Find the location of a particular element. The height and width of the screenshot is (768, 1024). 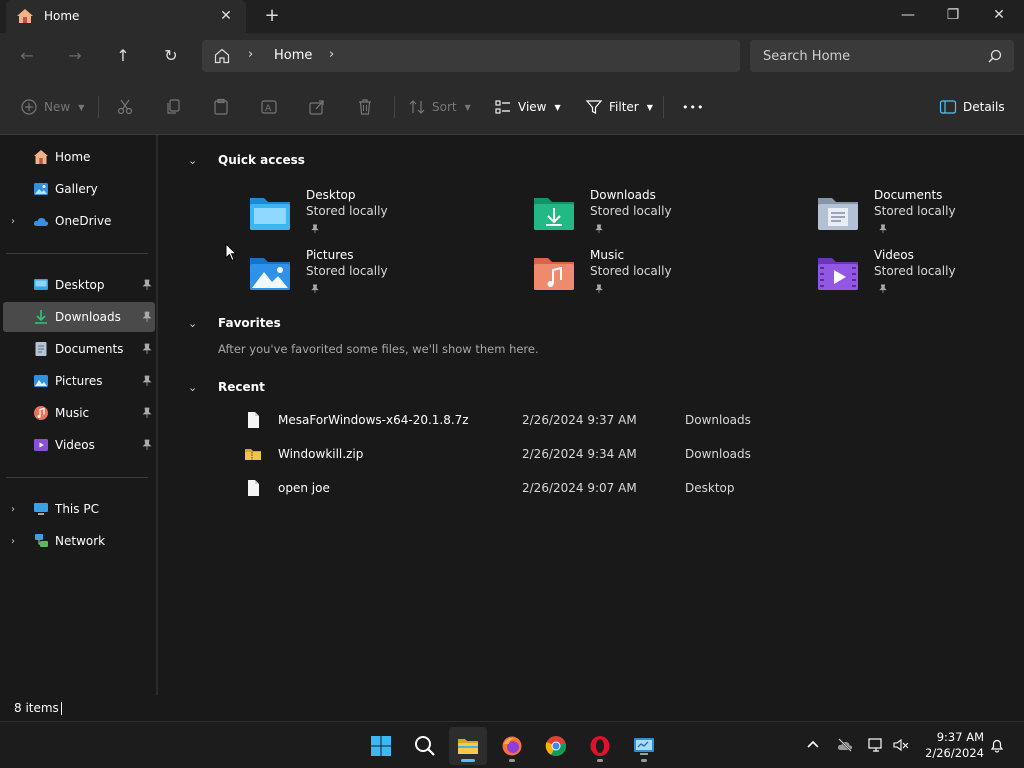

details-button: Details is located at coordinates (972, 107).